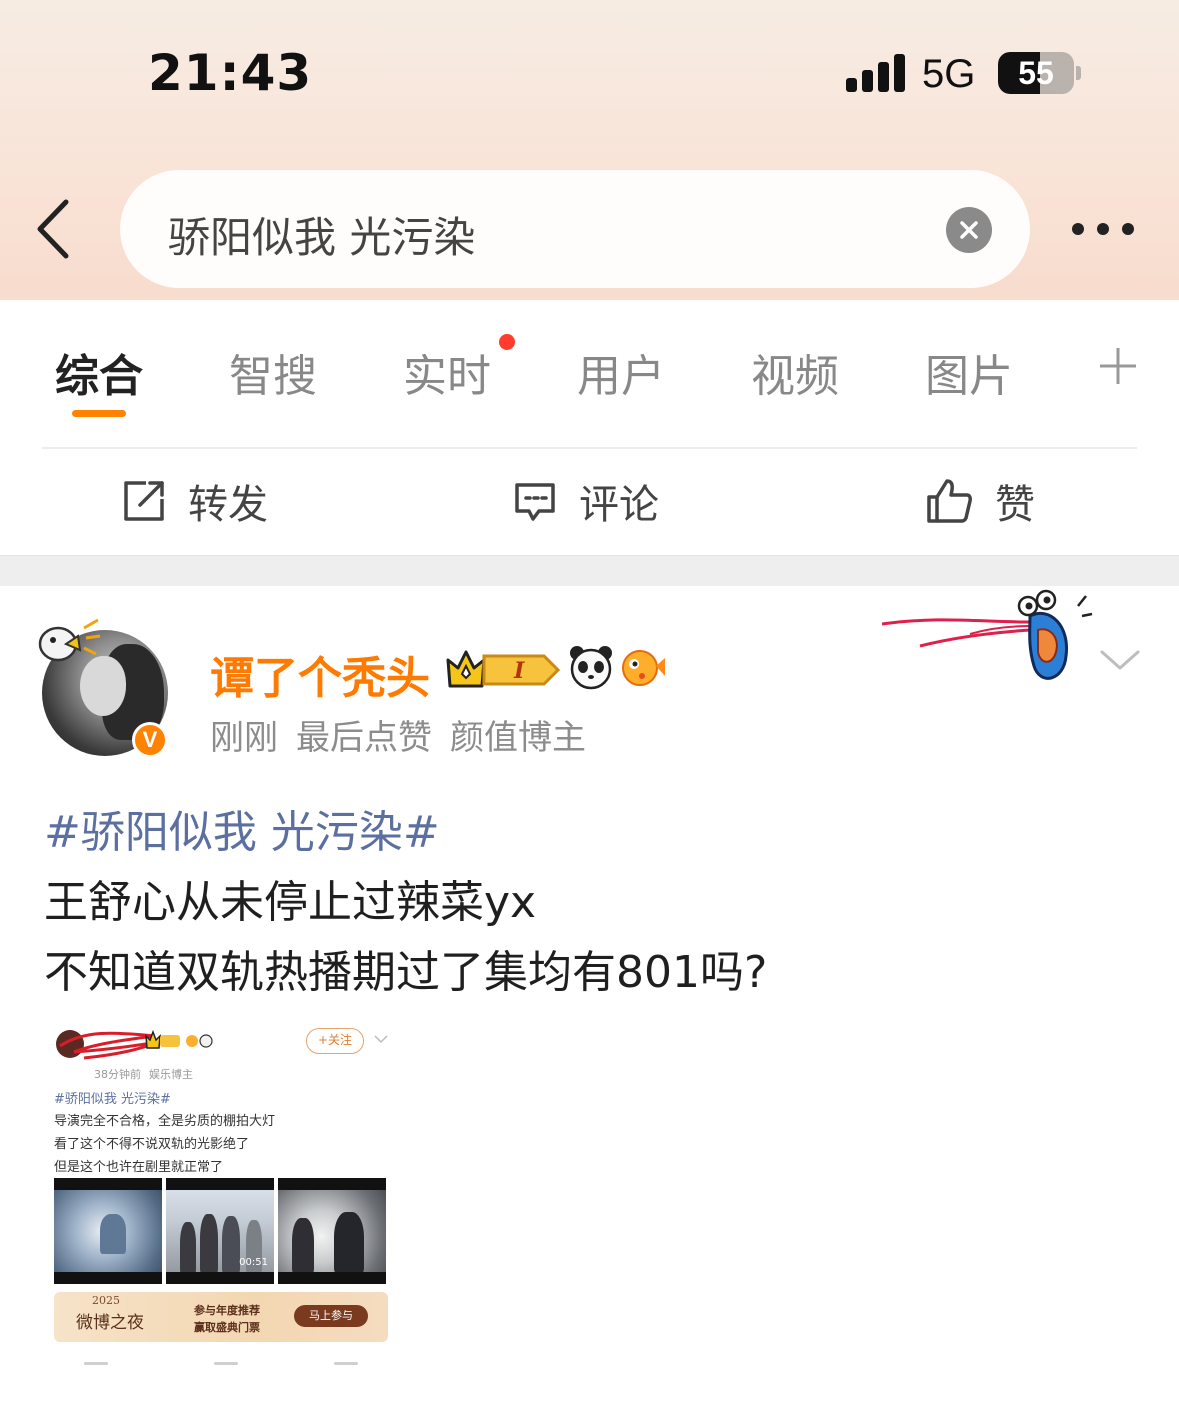 This screenshot has width=1179, height=1423. What do you see at coordinates (1078, 229) in the screenshot?
I see `more-dots-icon` at bounding box center [1078, 229].